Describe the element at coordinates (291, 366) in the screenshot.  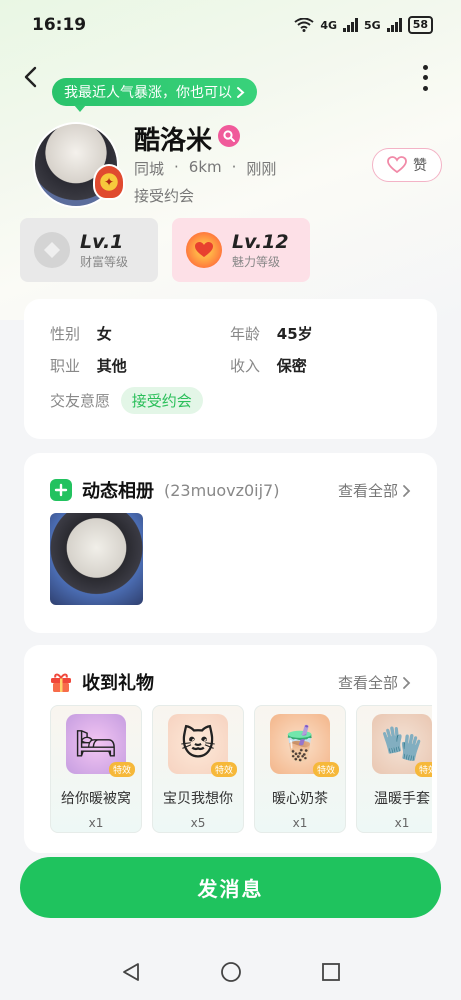
I see `income-value: 保密` at that location.